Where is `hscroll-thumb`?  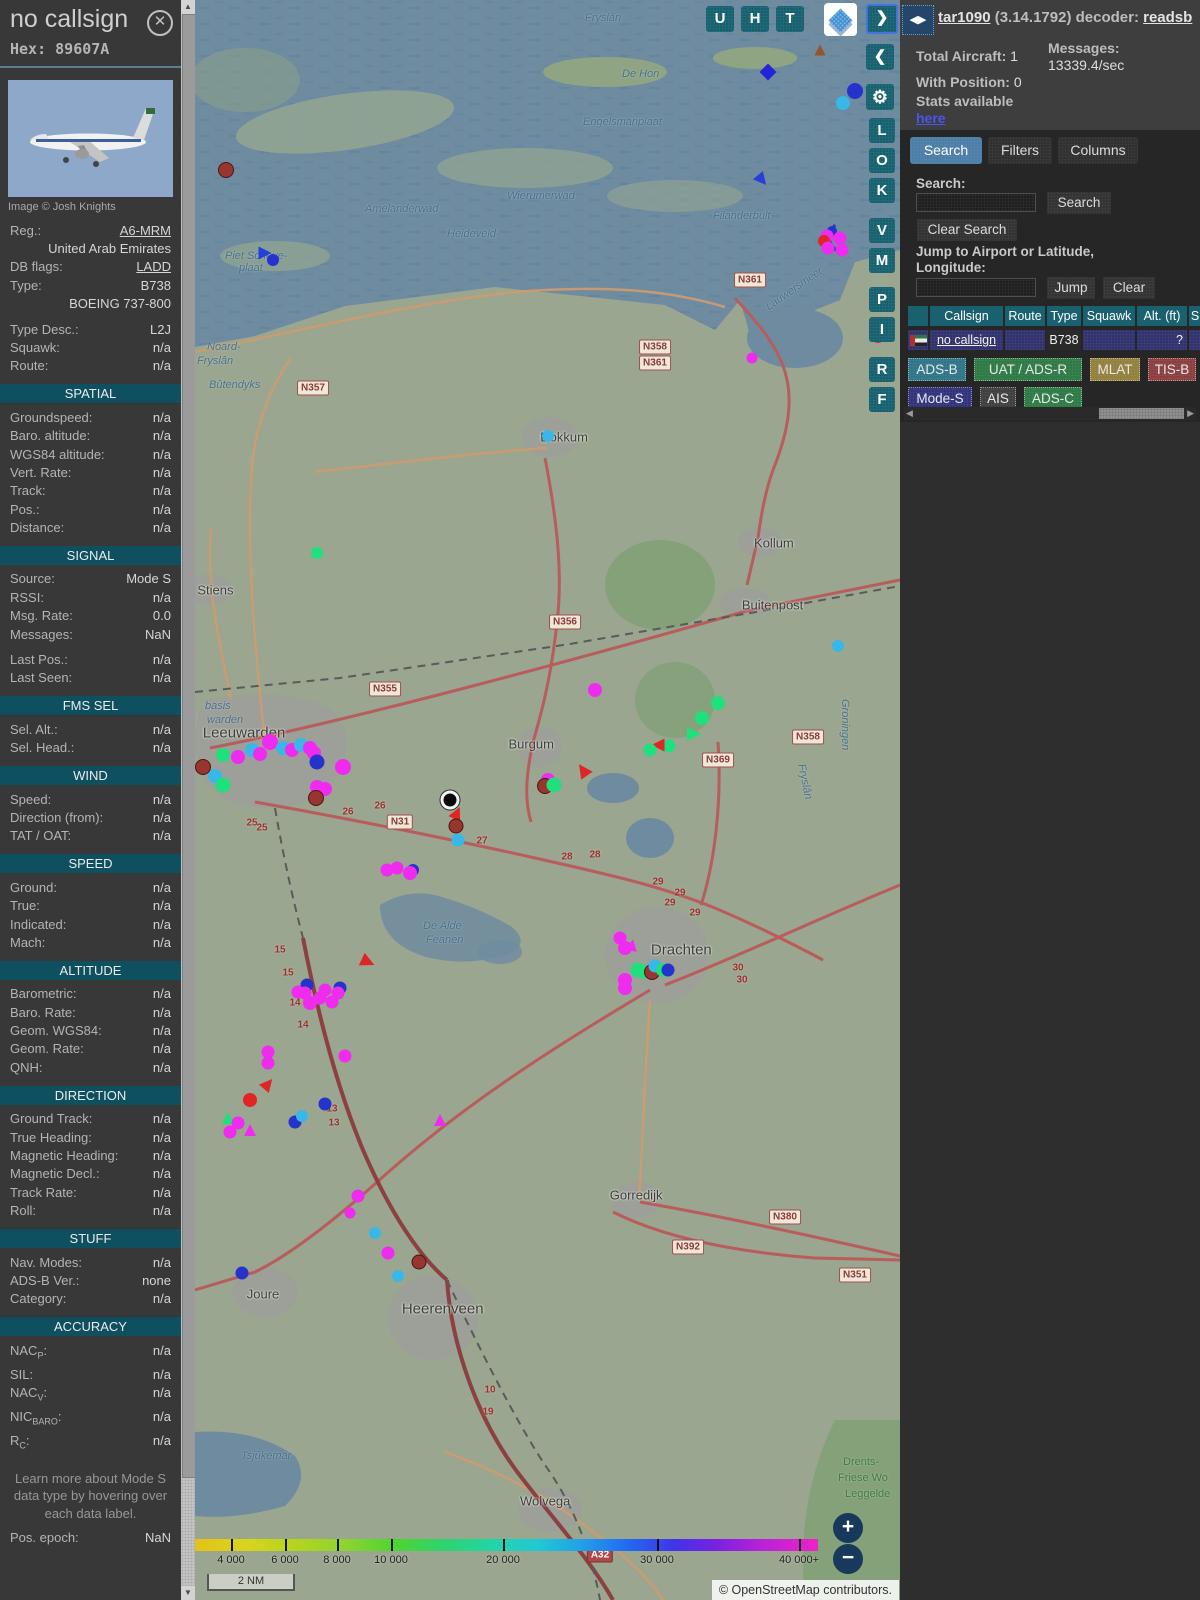 hscroll-thumb is located at coordinates (1141, 413).